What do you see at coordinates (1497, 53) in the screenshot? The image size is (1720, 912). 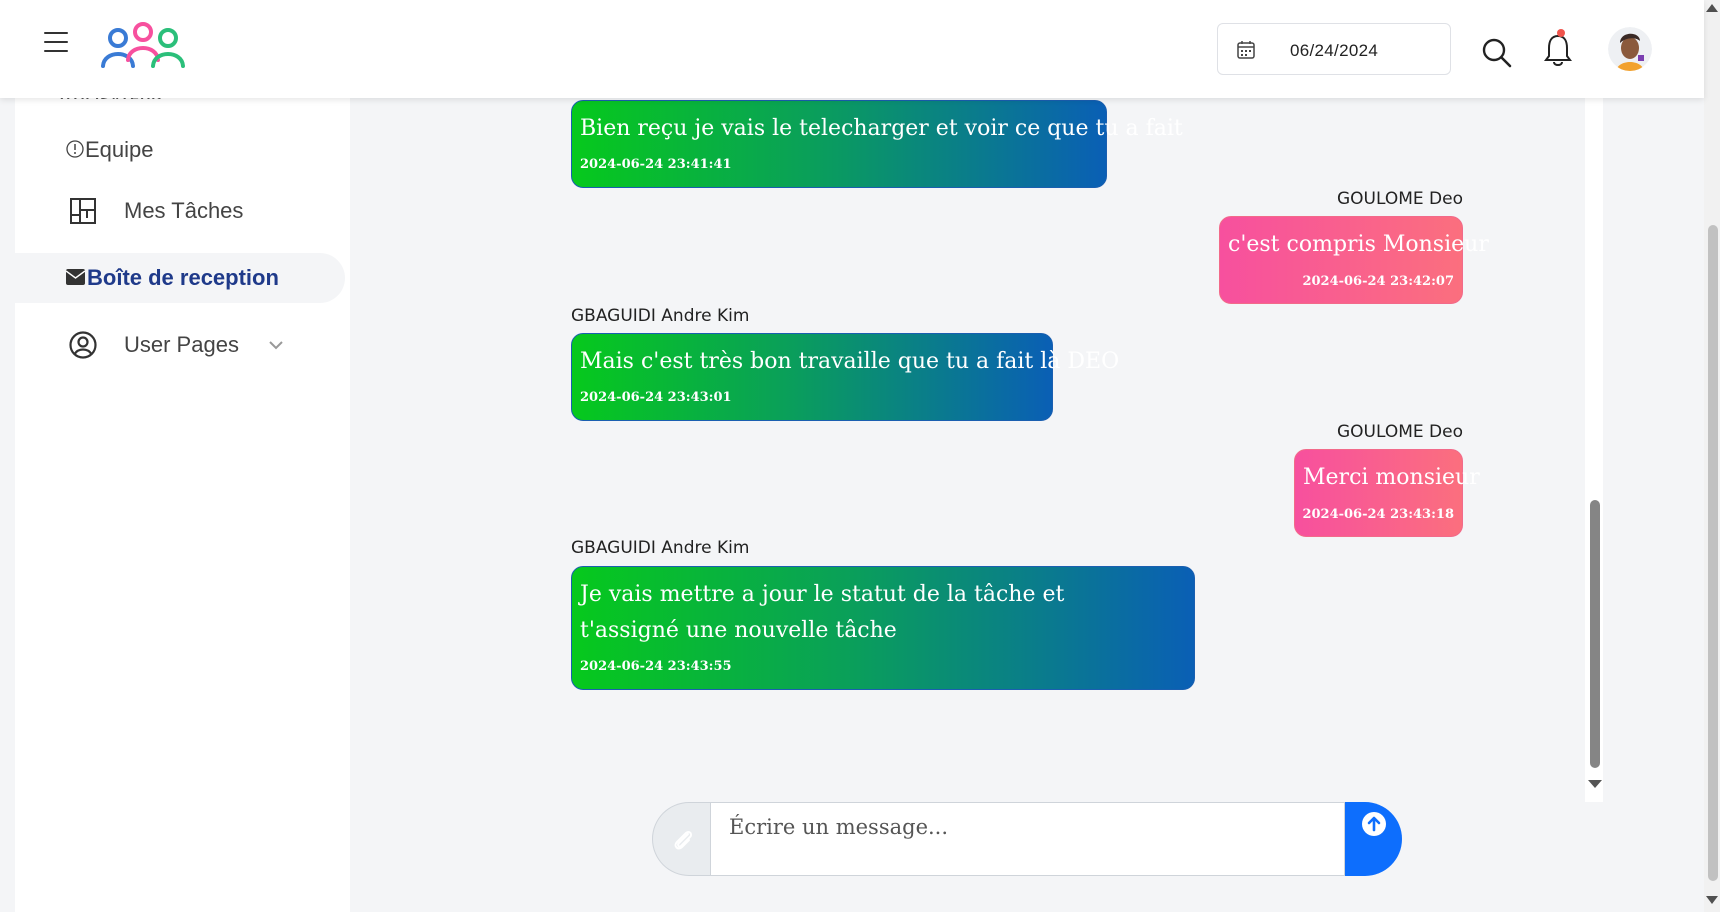 I see `search-icon` at bounding box center [1497, 53].